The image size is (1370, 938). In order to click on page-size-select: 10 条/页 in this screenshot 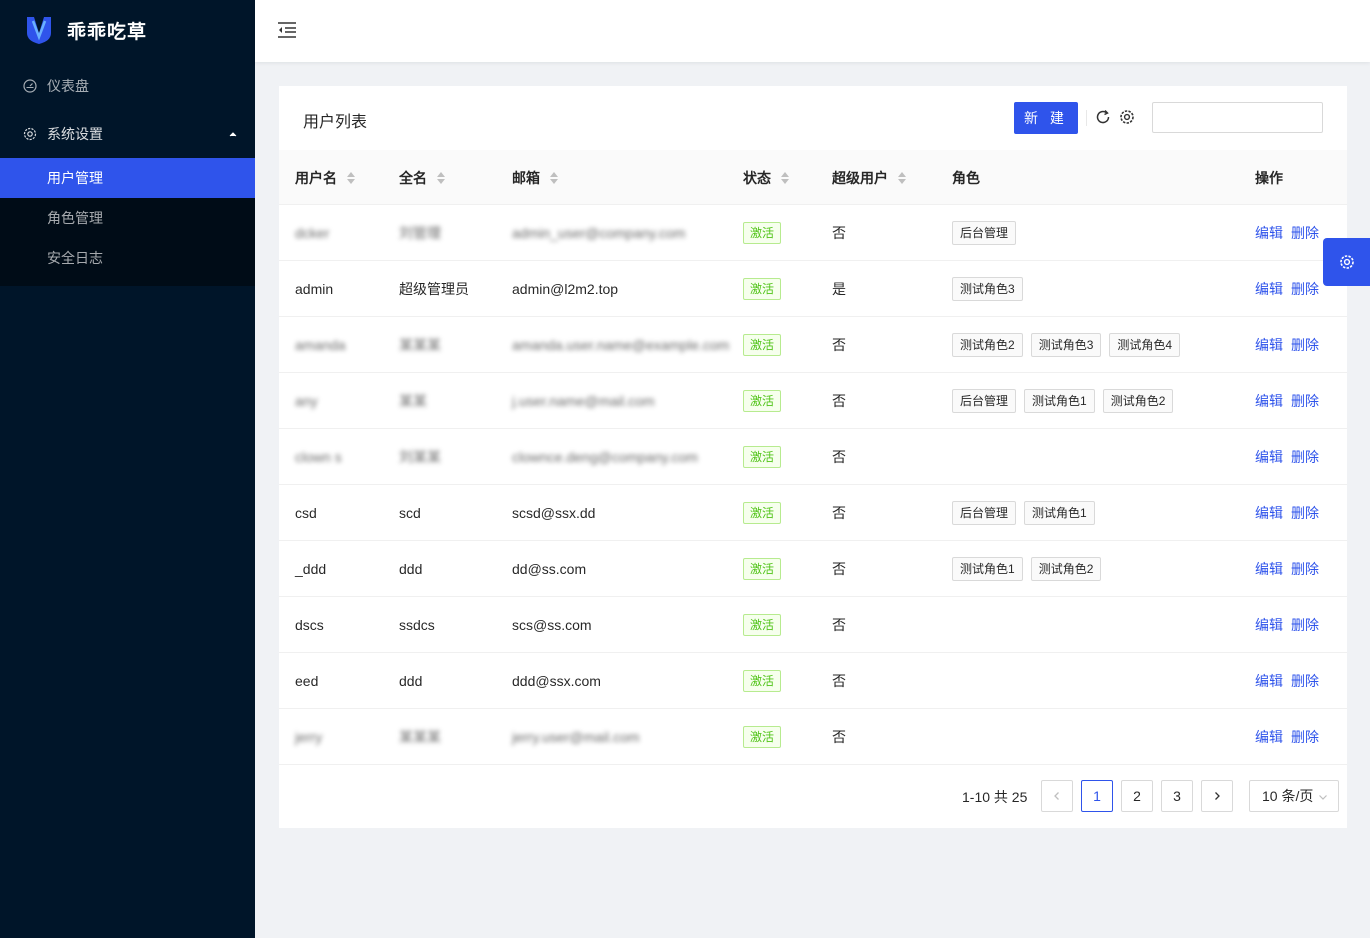, I will do `click(1294, 796)`.